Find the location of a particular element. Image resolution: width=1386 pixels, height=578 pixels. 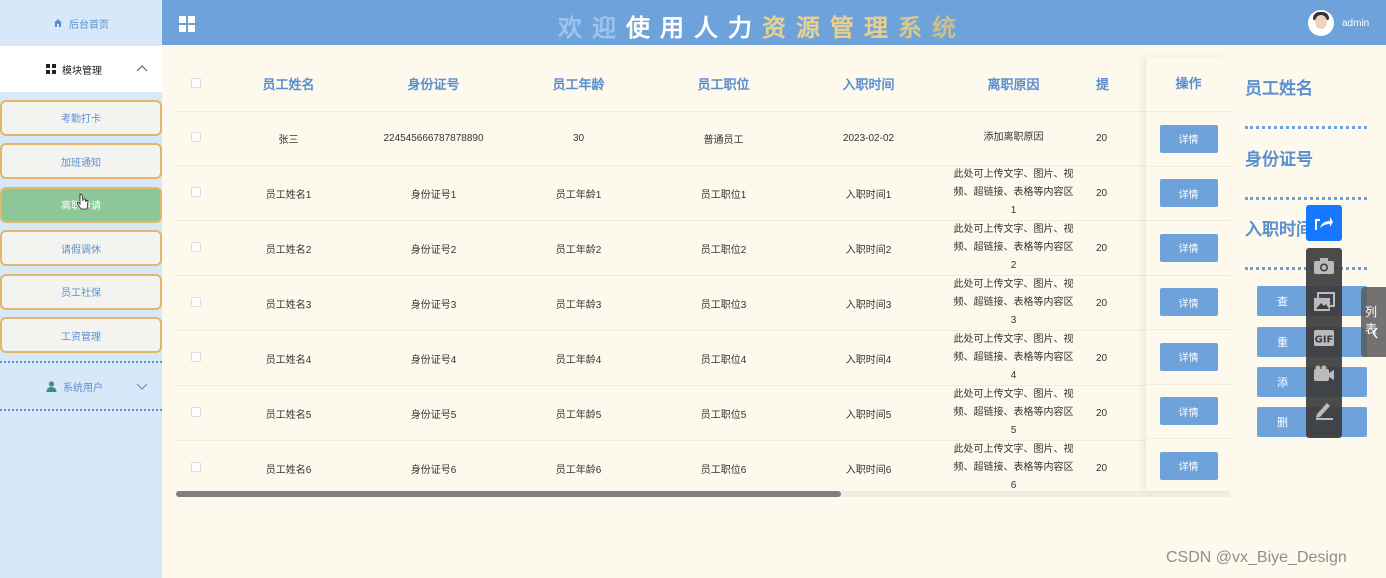

video-icon is located at coordinates (1324, 374).